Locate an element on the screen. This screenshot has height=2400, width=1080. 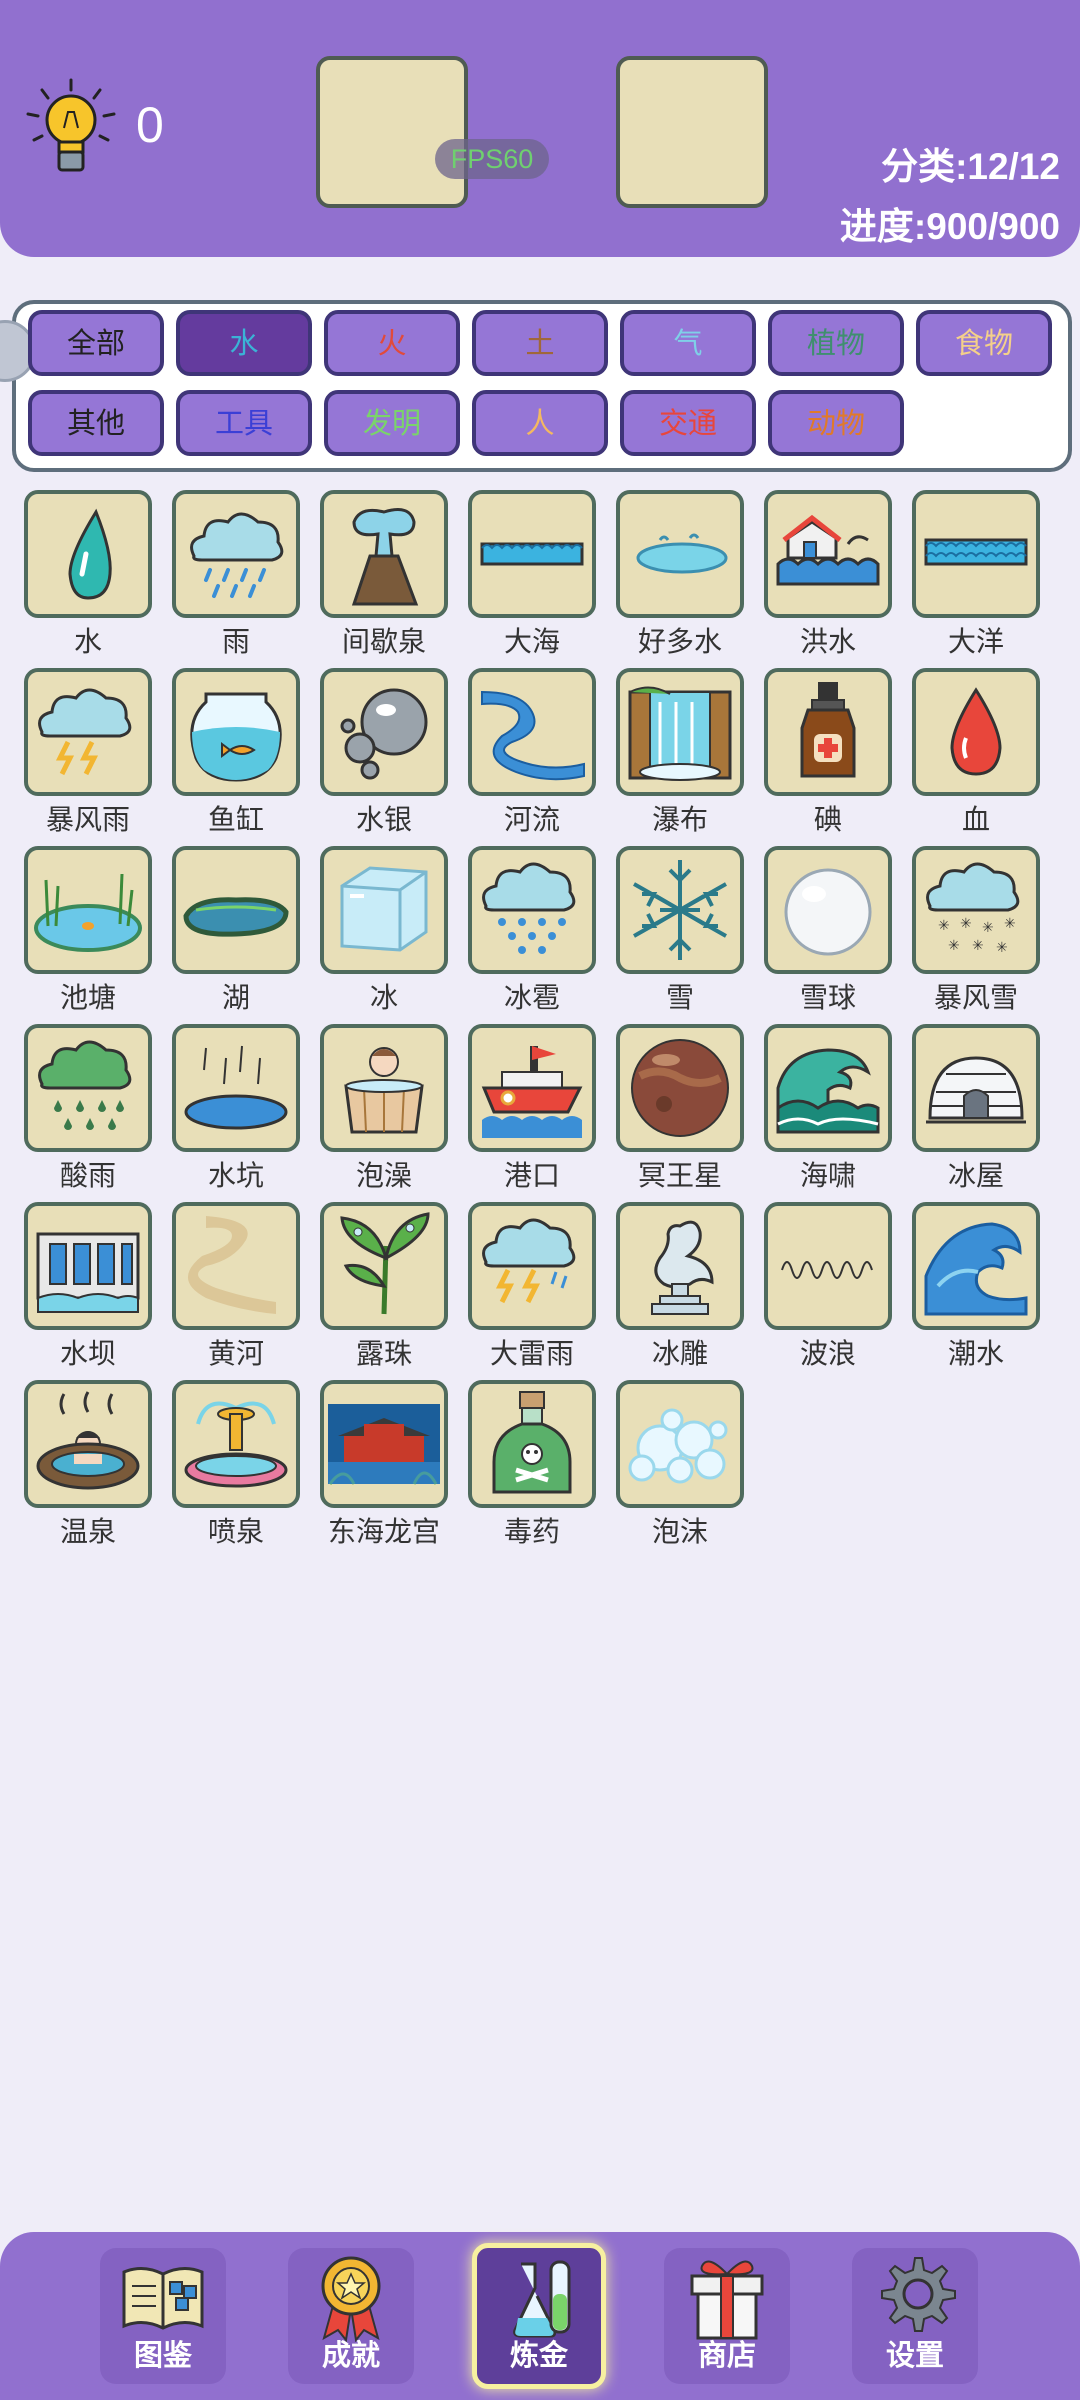
category-chip: 气 is located at coordinates (688, 343).